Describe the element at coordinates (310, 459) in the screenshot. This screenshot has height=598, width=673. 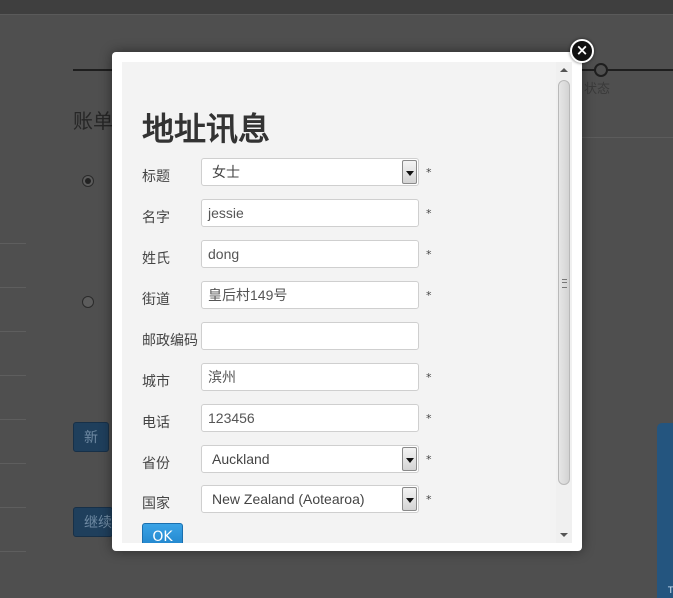
I see `province-select: Auckland` at that location.